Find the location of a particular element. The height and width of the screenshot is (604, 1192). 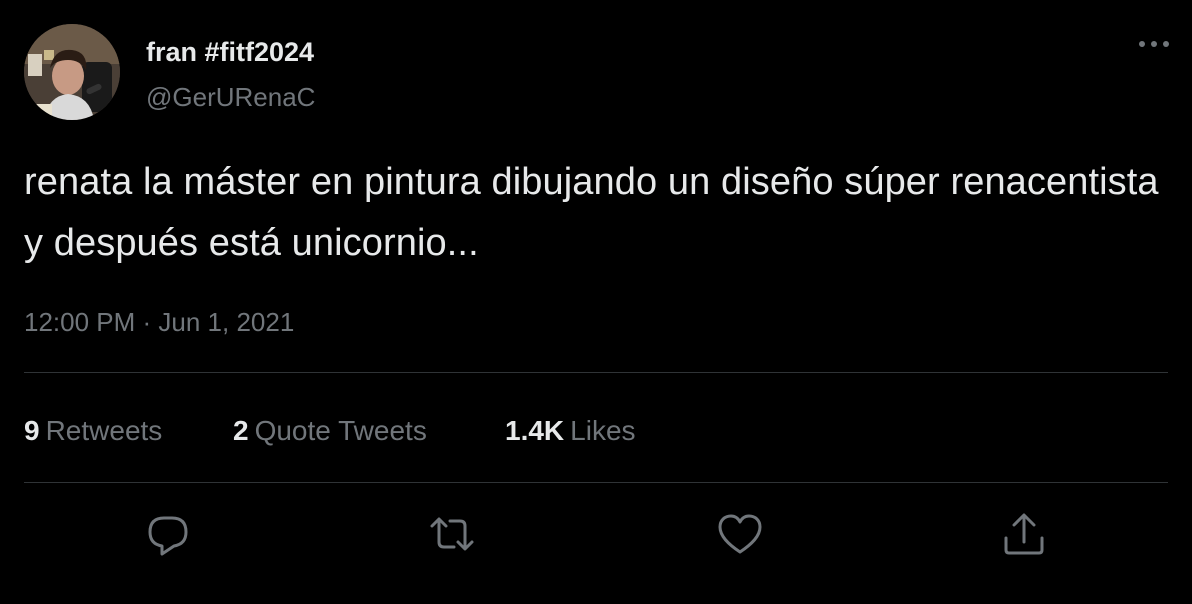

avatar-image is located at coordinates (72, 72).